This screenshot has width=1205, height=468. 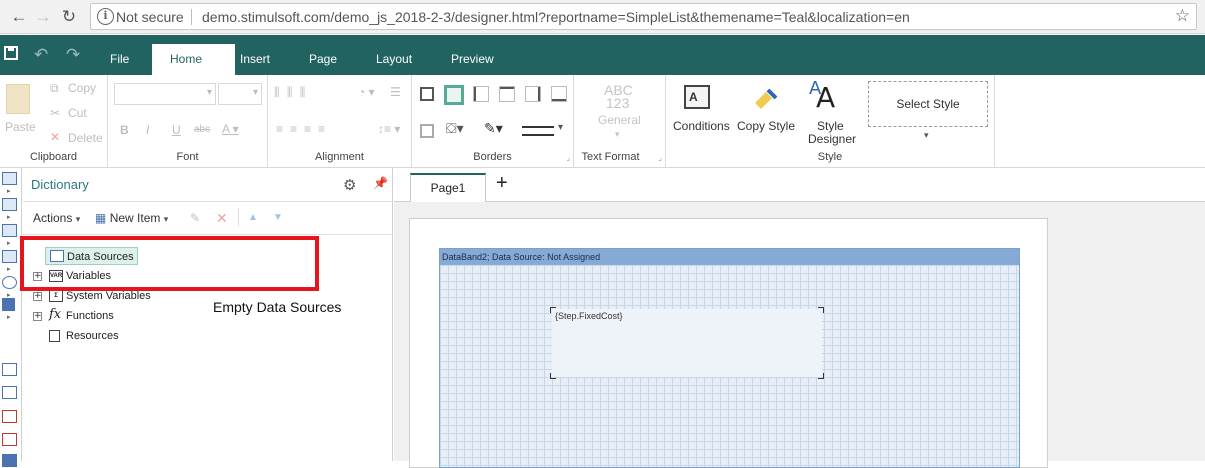 What do you see at coordinates (366, 92) in the screenshot?
I see `rotate-icon: ◔ ▾` at bounding box center [366, 92].